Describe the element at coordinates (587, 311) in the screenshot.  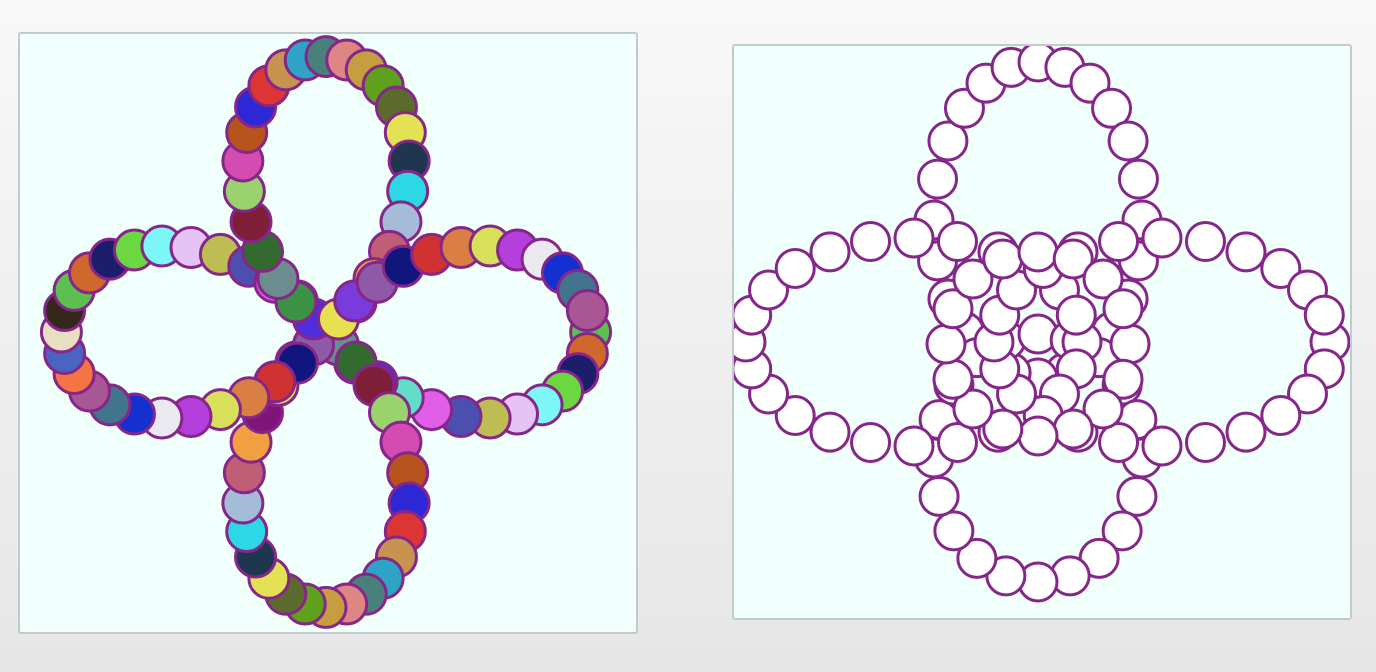
I see `knot-bead` at that location.